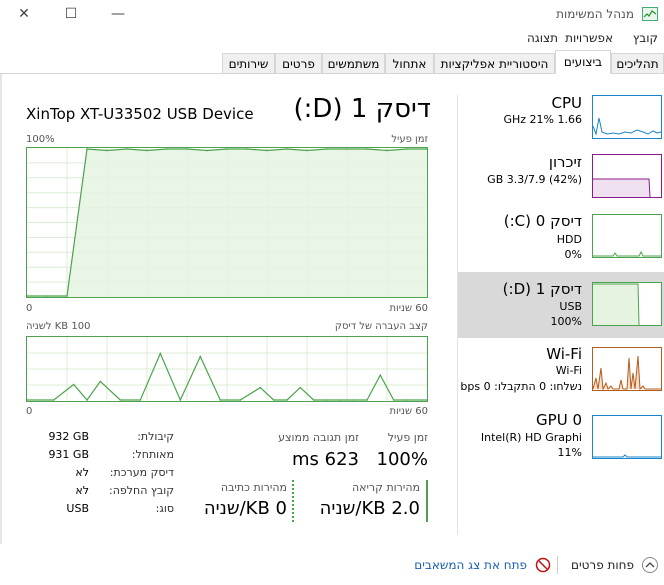 This screenshot has width=664, height=585. Describe the element at coordinates (645, 38) in the screenshot. I see `menu-file: קובץ` at that location.